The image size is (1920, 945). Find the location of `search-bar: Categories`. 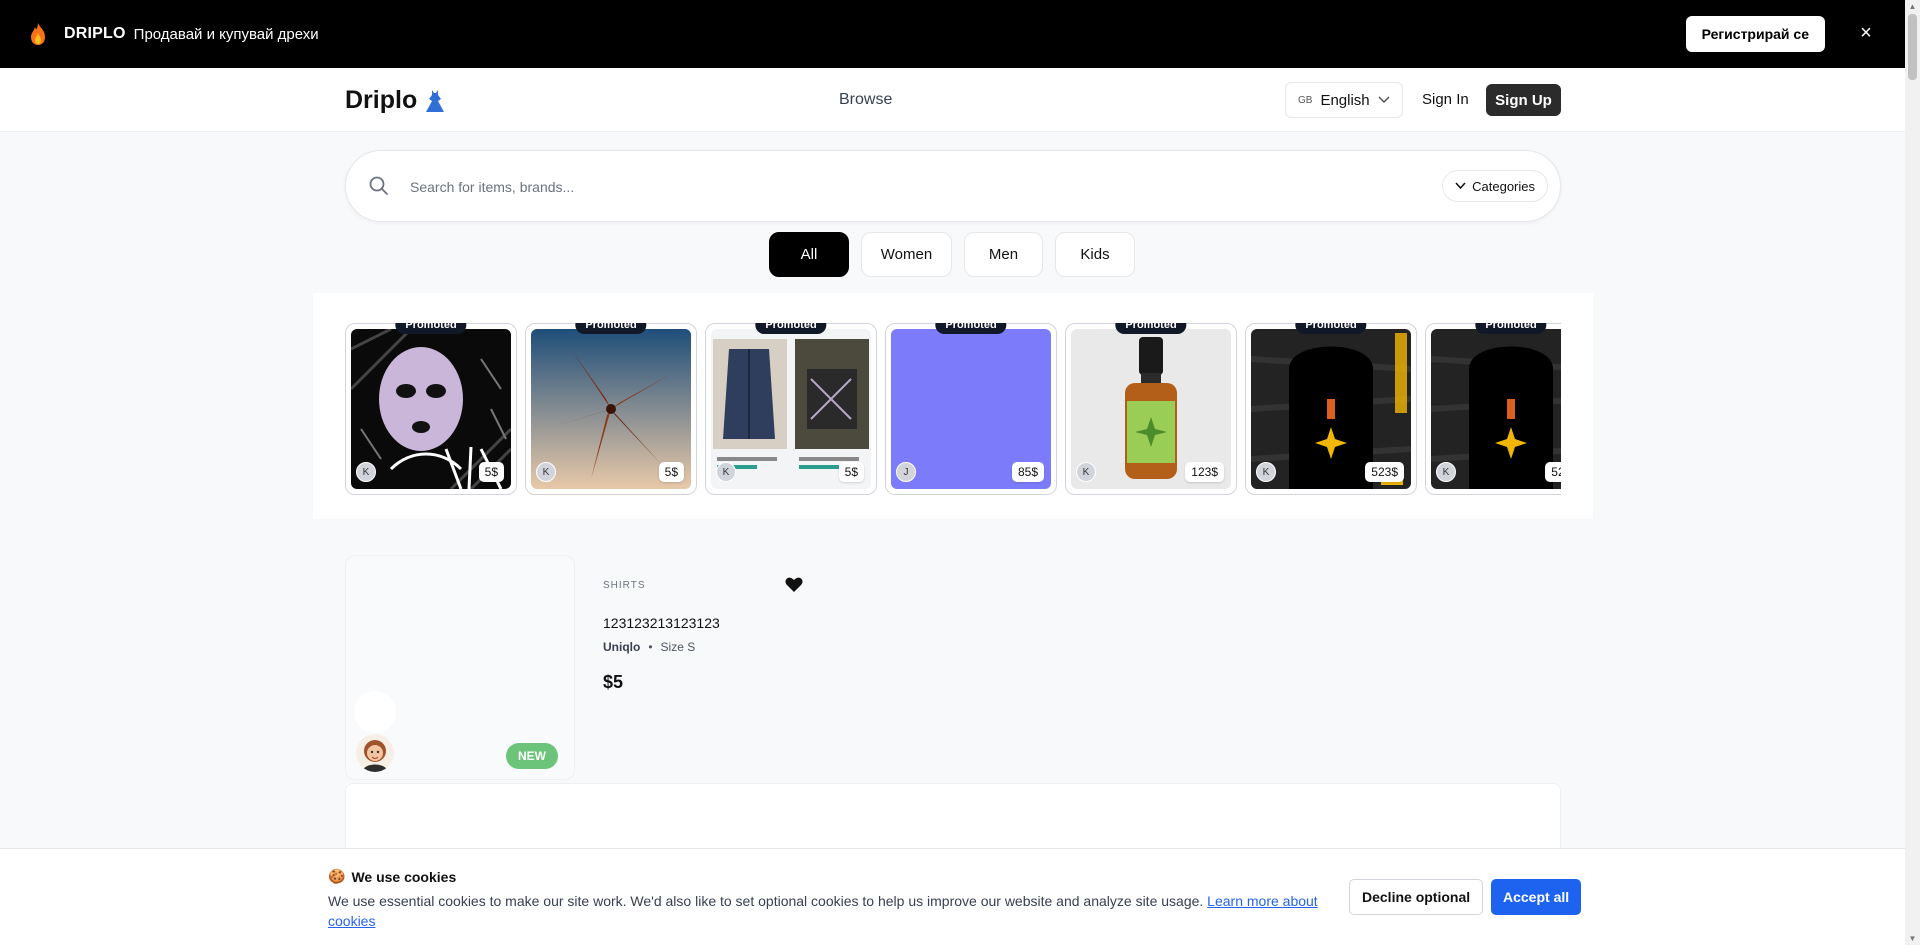

search-bar: Categories is located at coordinates (953, 186).